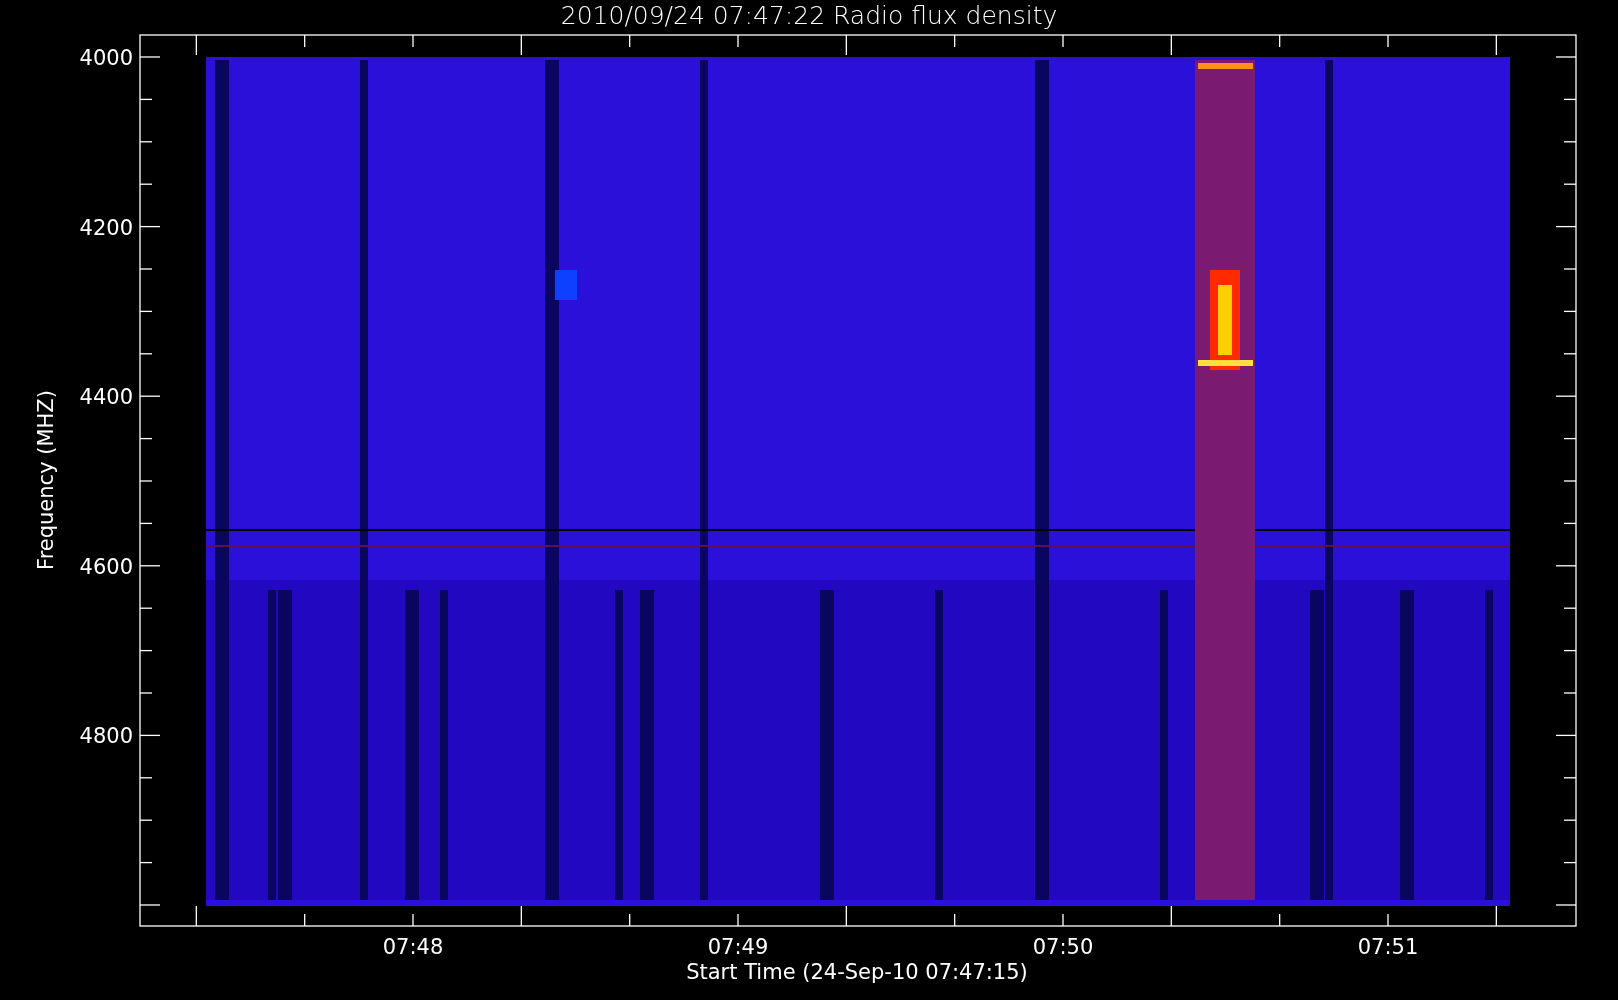 The height and width of the screenshot is (1000, 1618). What do you see at coordinates (106, 227) in the screenshot?
I see `y-tick-label: 4200` at bounding box center [106, 227].